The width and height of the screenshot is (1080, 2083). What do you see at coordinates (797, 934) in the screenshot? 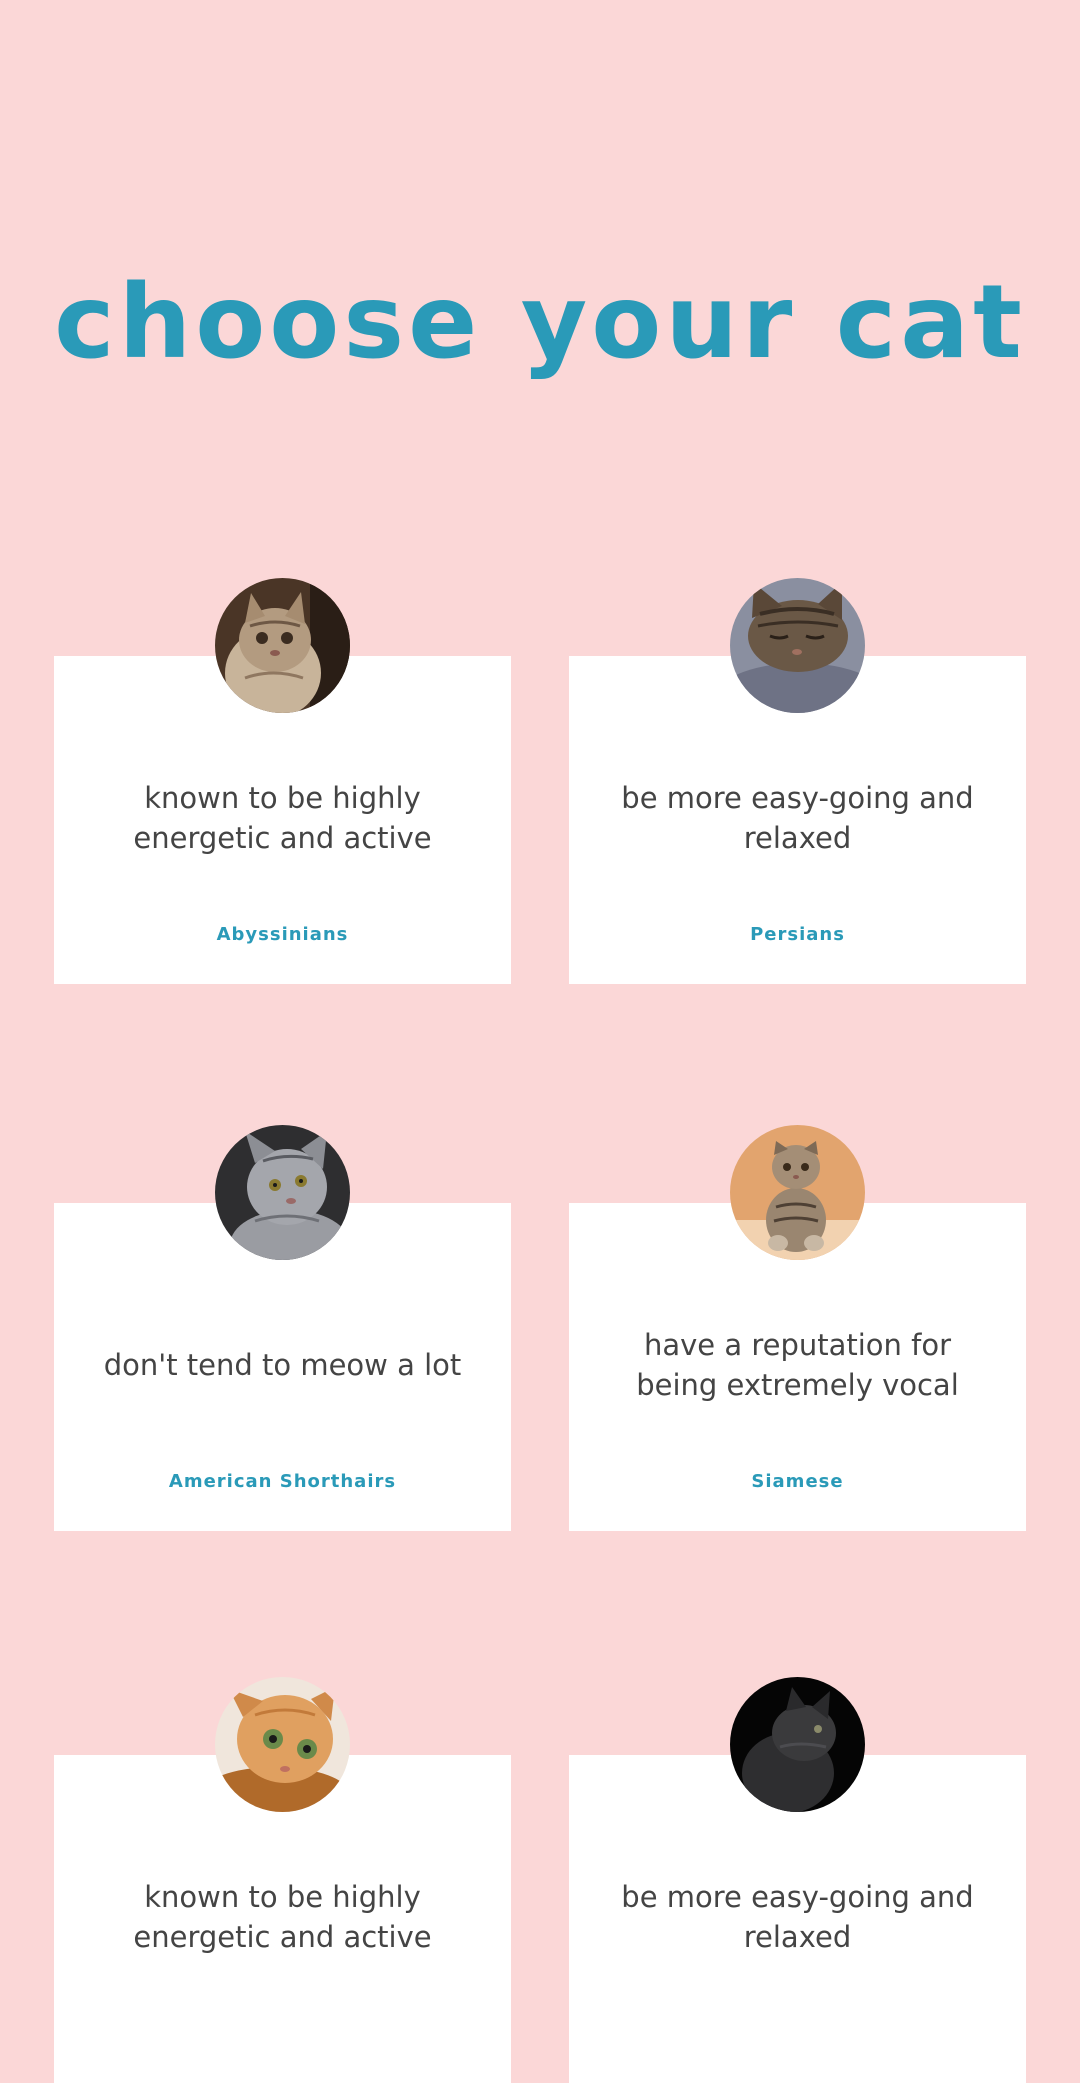
I see `cat-breed-link: Persians` at bounding box center [797, 934].